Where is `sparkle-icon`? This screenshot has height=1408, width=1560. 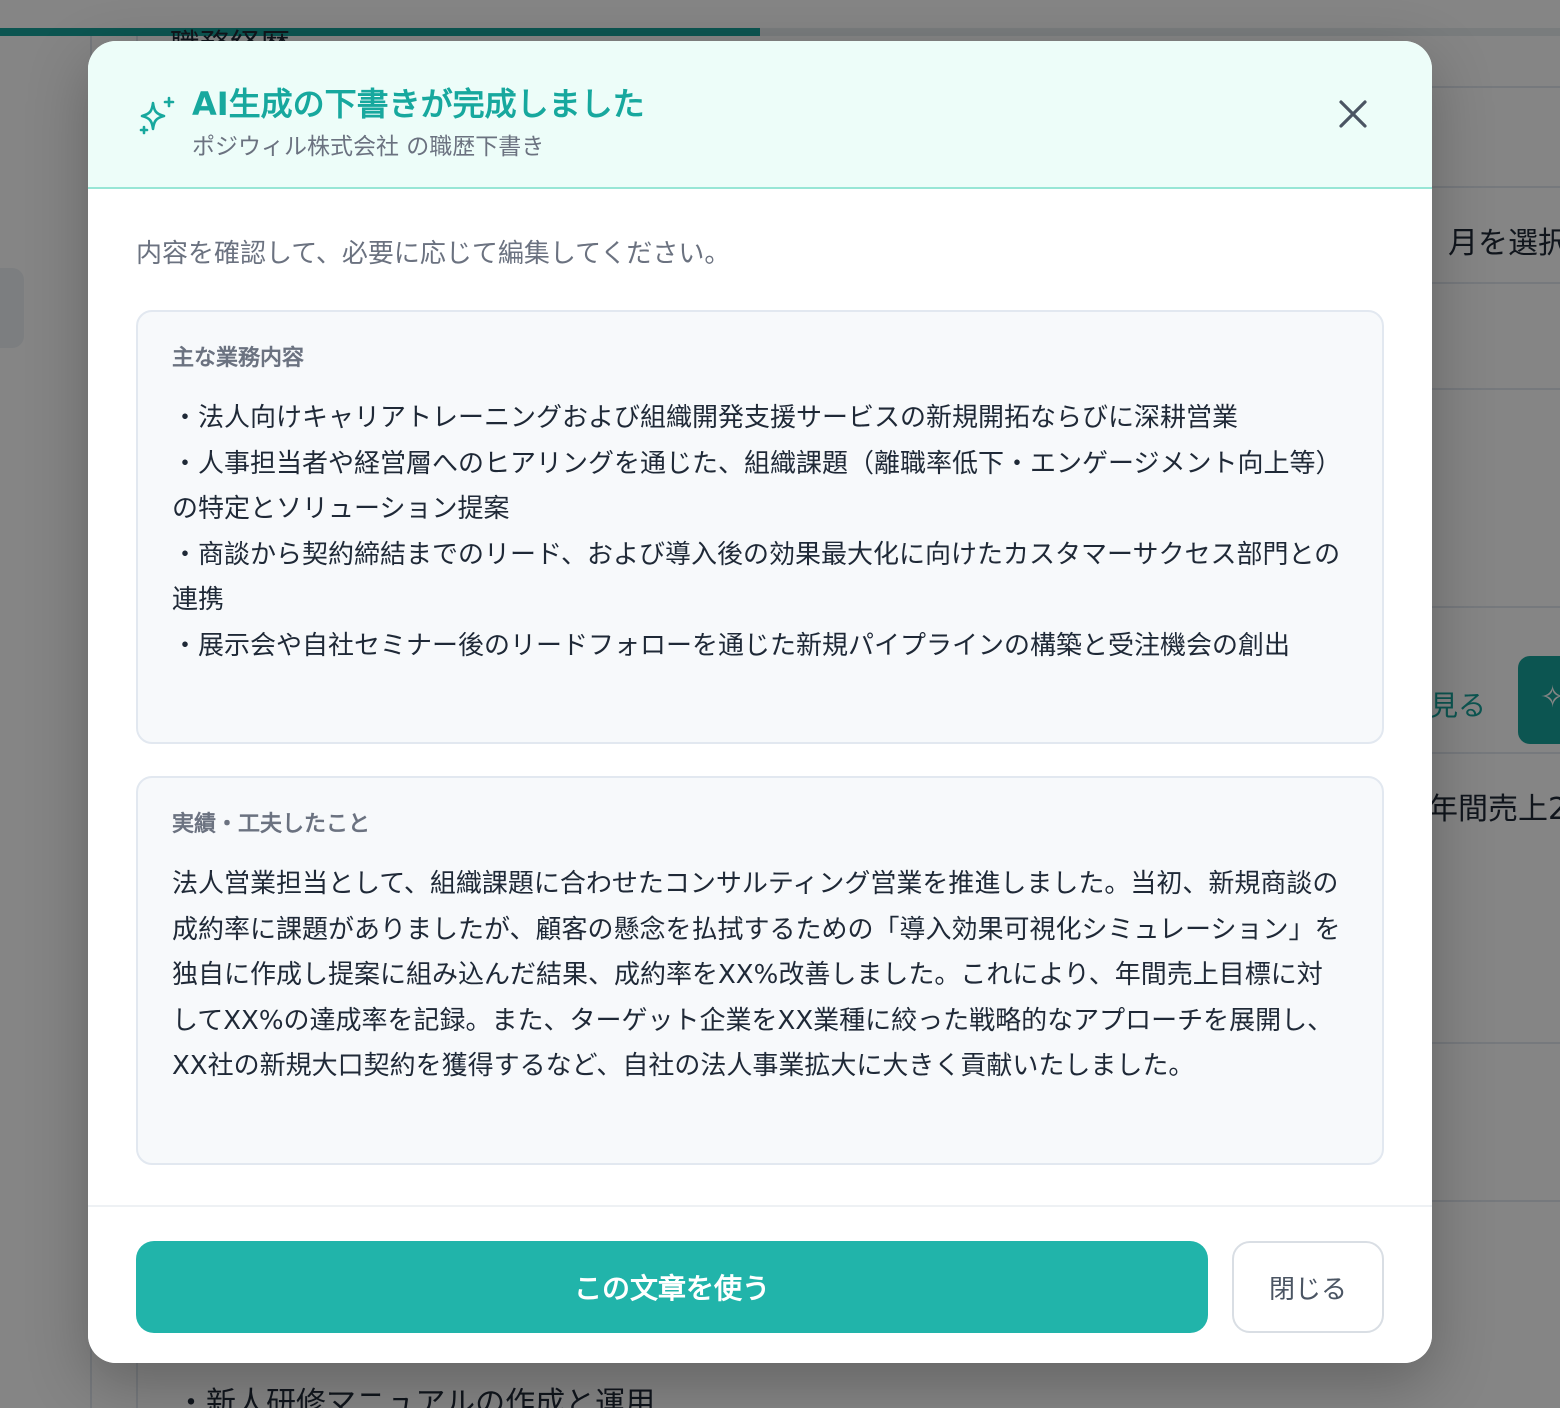
sparkle-icon is located at coordinates (157, 115).